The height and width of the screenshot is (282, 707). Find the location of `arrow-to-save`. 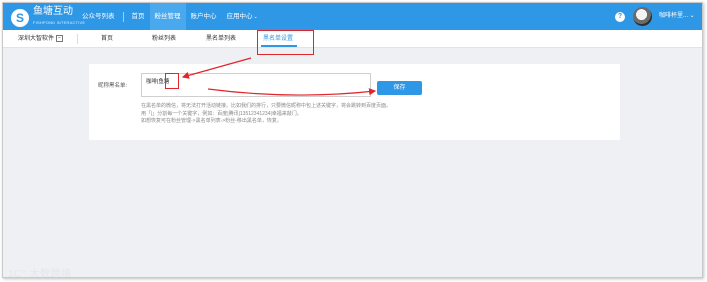

arrow-to-save is located at coordinates (292, 92).